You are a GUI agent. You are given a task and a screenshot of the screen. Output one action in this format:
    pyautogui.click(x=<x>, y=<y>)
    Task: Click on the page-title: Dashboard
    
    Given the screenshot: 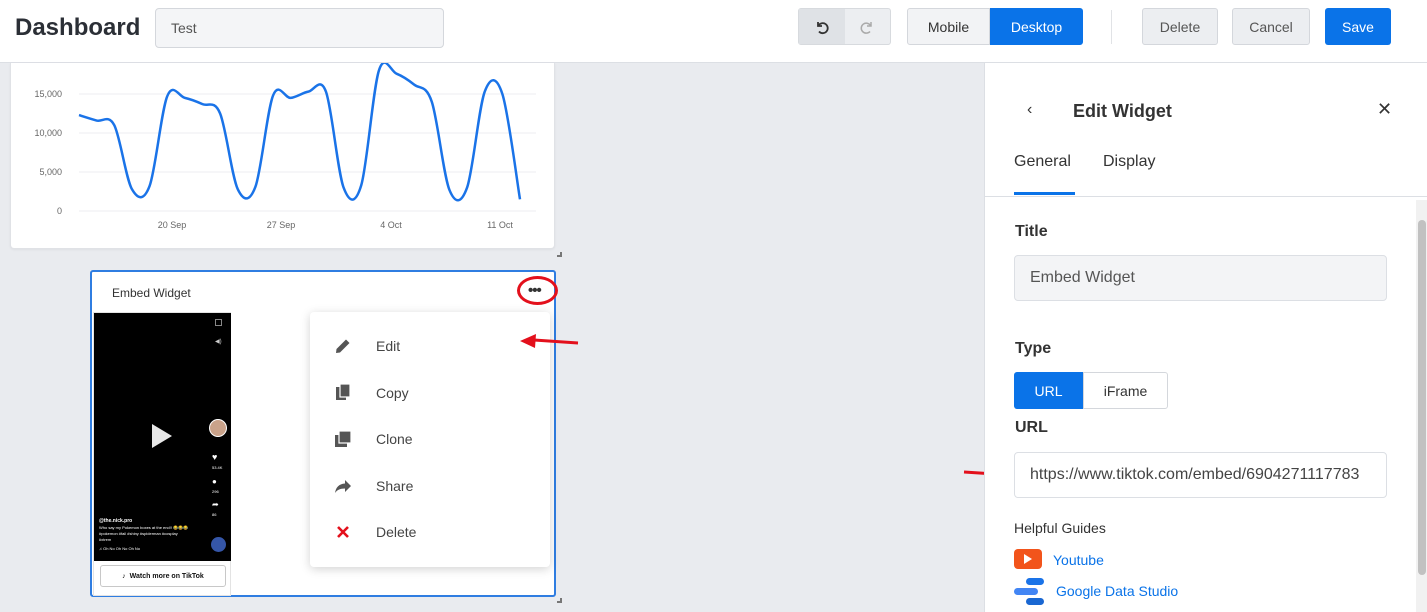 What is the action you would take?
    pyautogui.click(x=78, y=27)
    